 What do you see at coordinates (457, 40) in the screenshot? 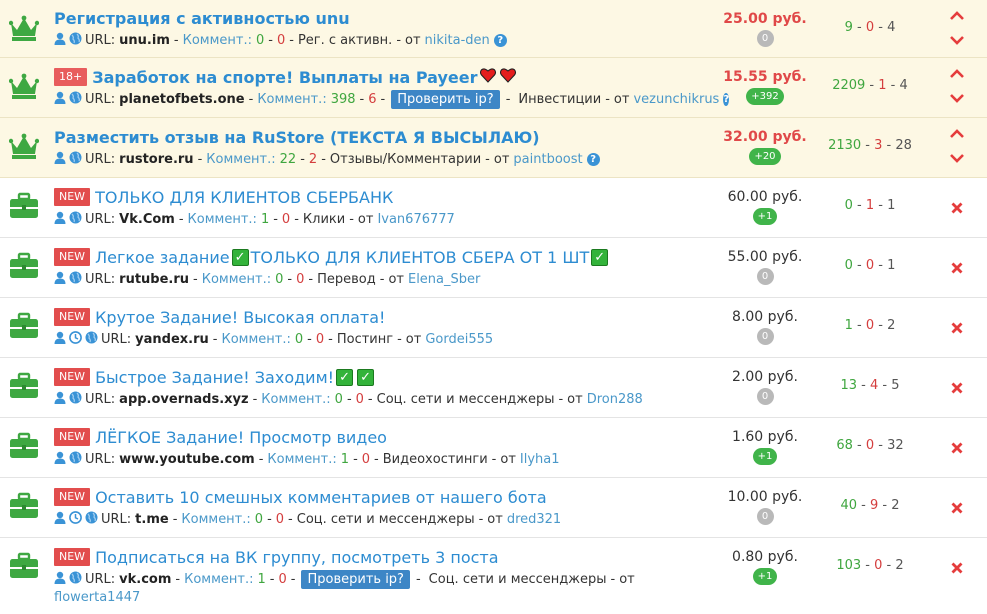
I see `author-link: nikita-den` at bounding box center [457, 40].